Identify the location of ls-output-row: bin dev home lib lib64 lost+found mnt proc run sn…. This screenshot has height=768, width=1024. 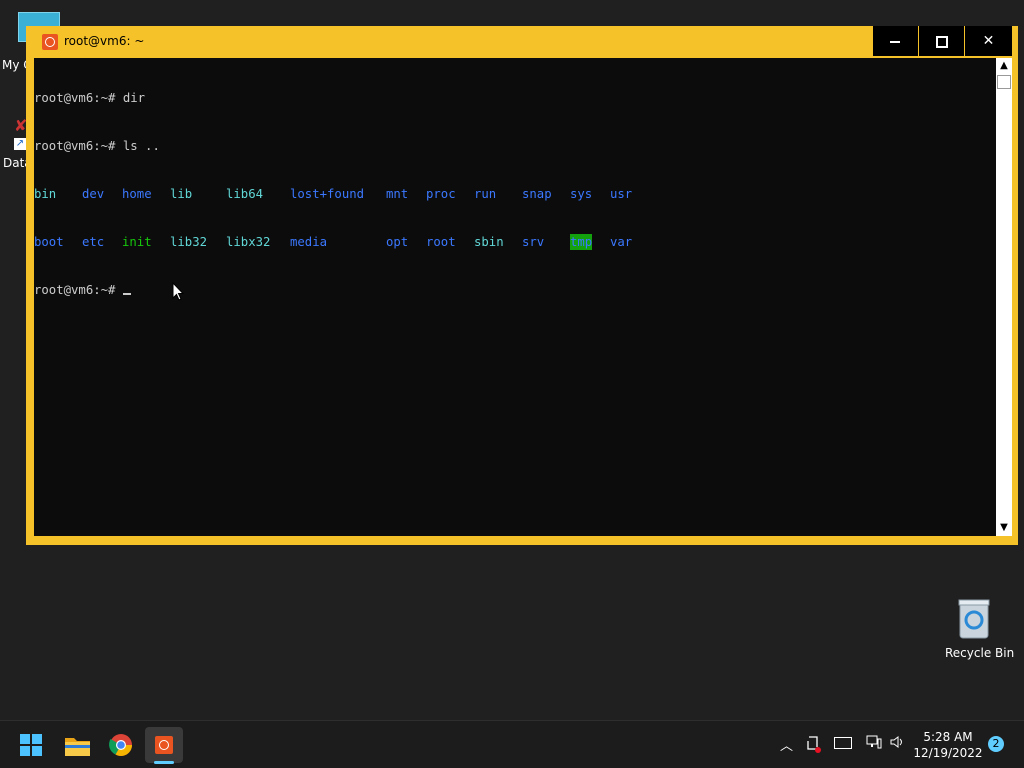
(515, 194).